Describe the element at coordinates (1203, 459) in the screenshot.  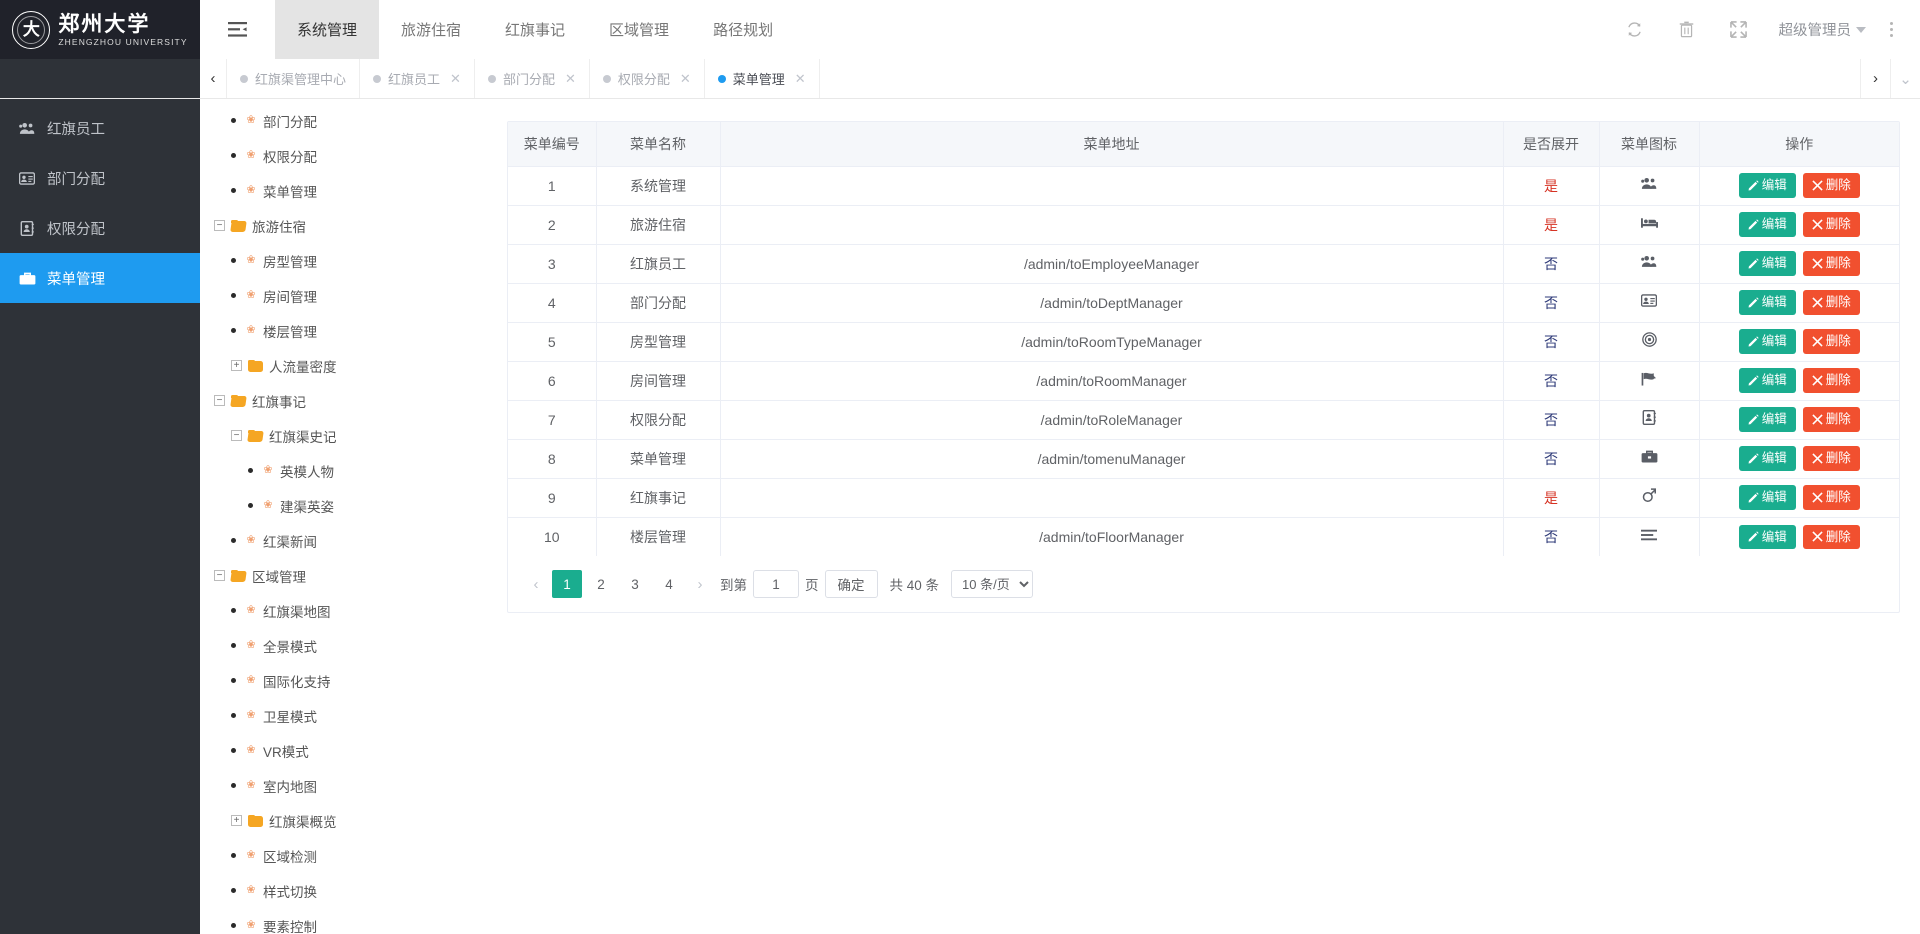
I see `table-row: 8 菜单管理/admin/tomenuManager 否 编辑 删除` at that location.